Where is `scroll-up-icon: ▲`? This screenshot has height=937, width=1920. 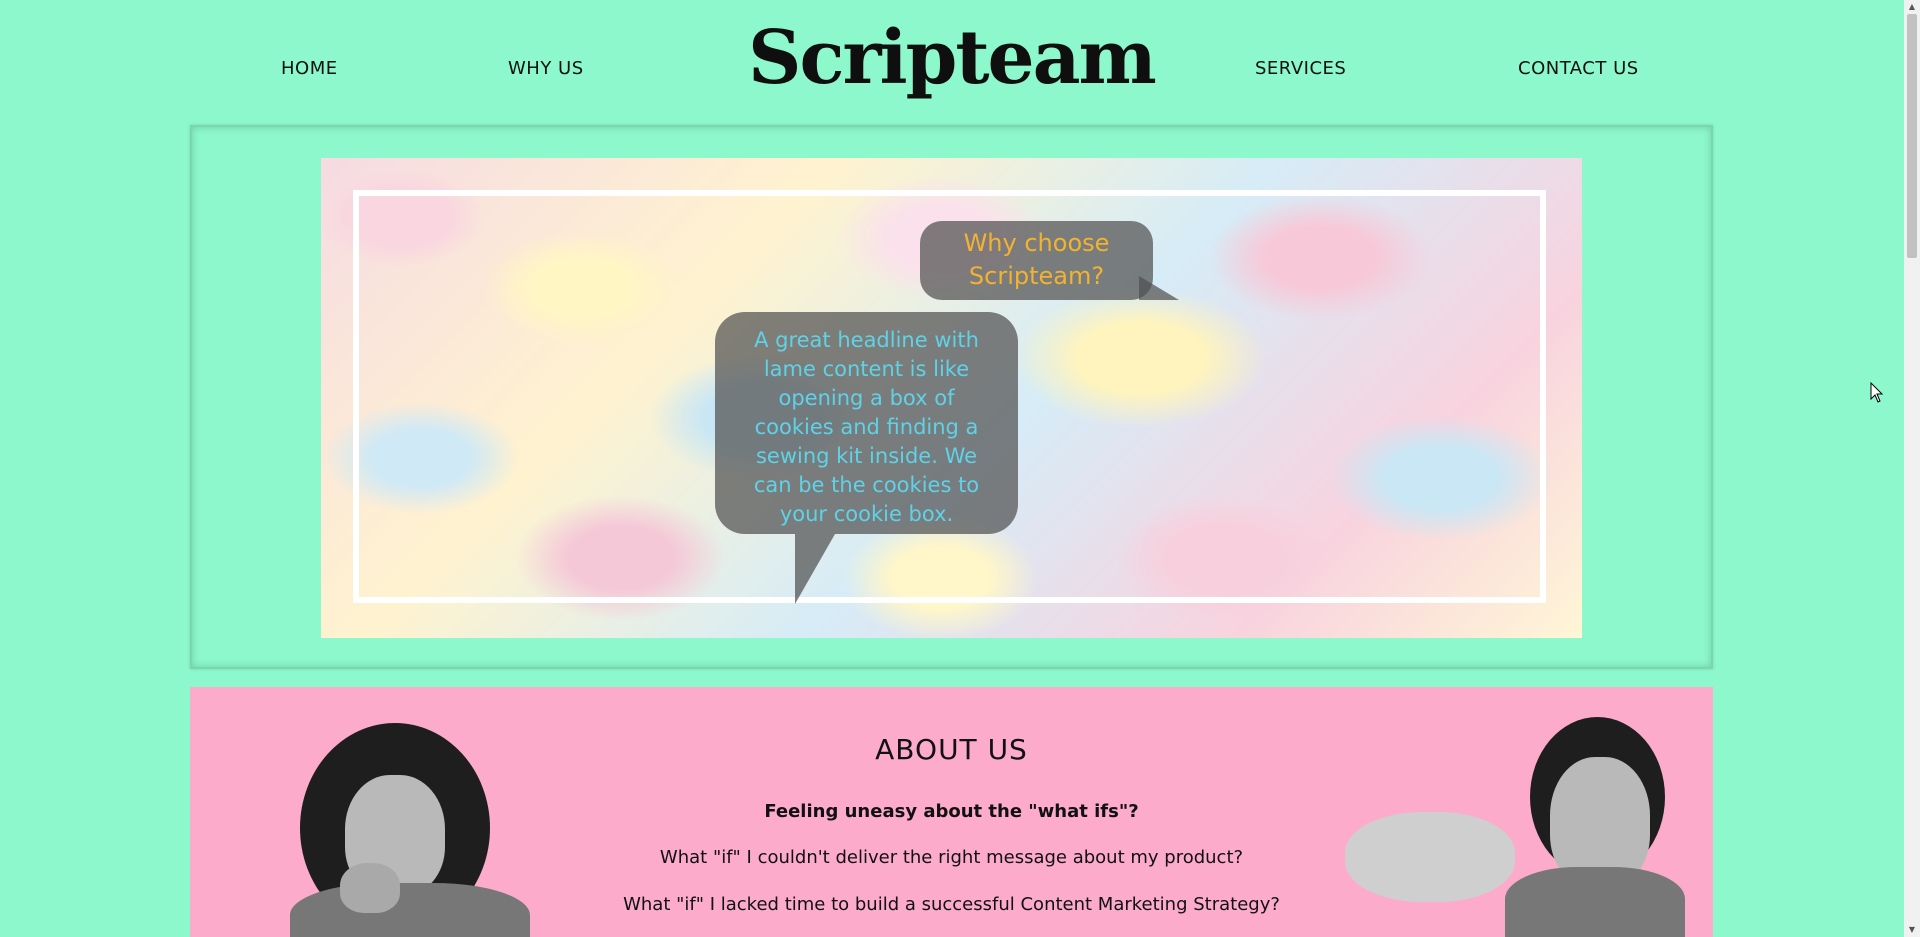 scroll-up-icon: ▲ is located at coordinates (1912, 7).